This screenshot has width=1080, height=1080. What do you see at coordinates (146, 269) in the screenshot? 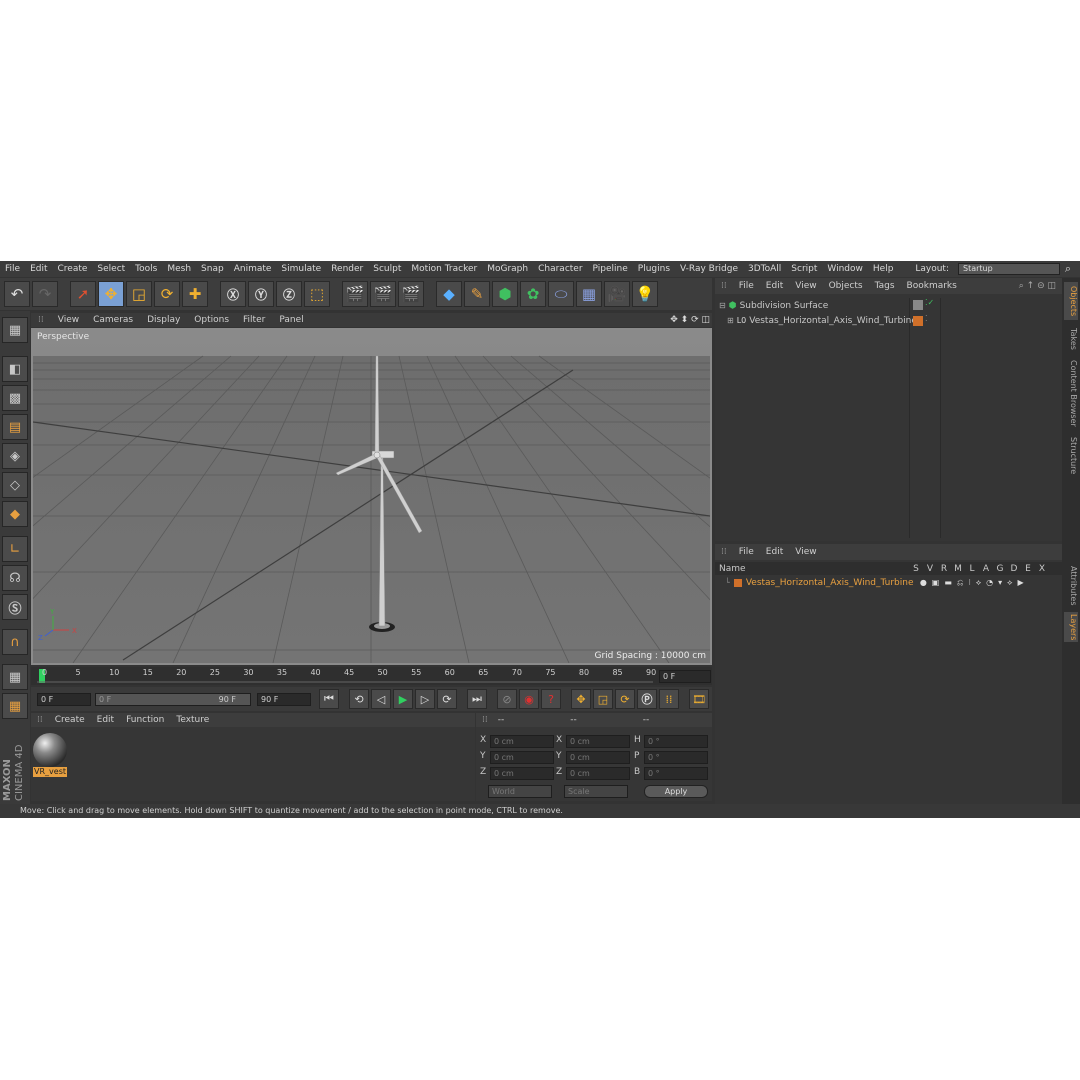
I see `menu-tools: Tools` at bounding box center [146, 269].